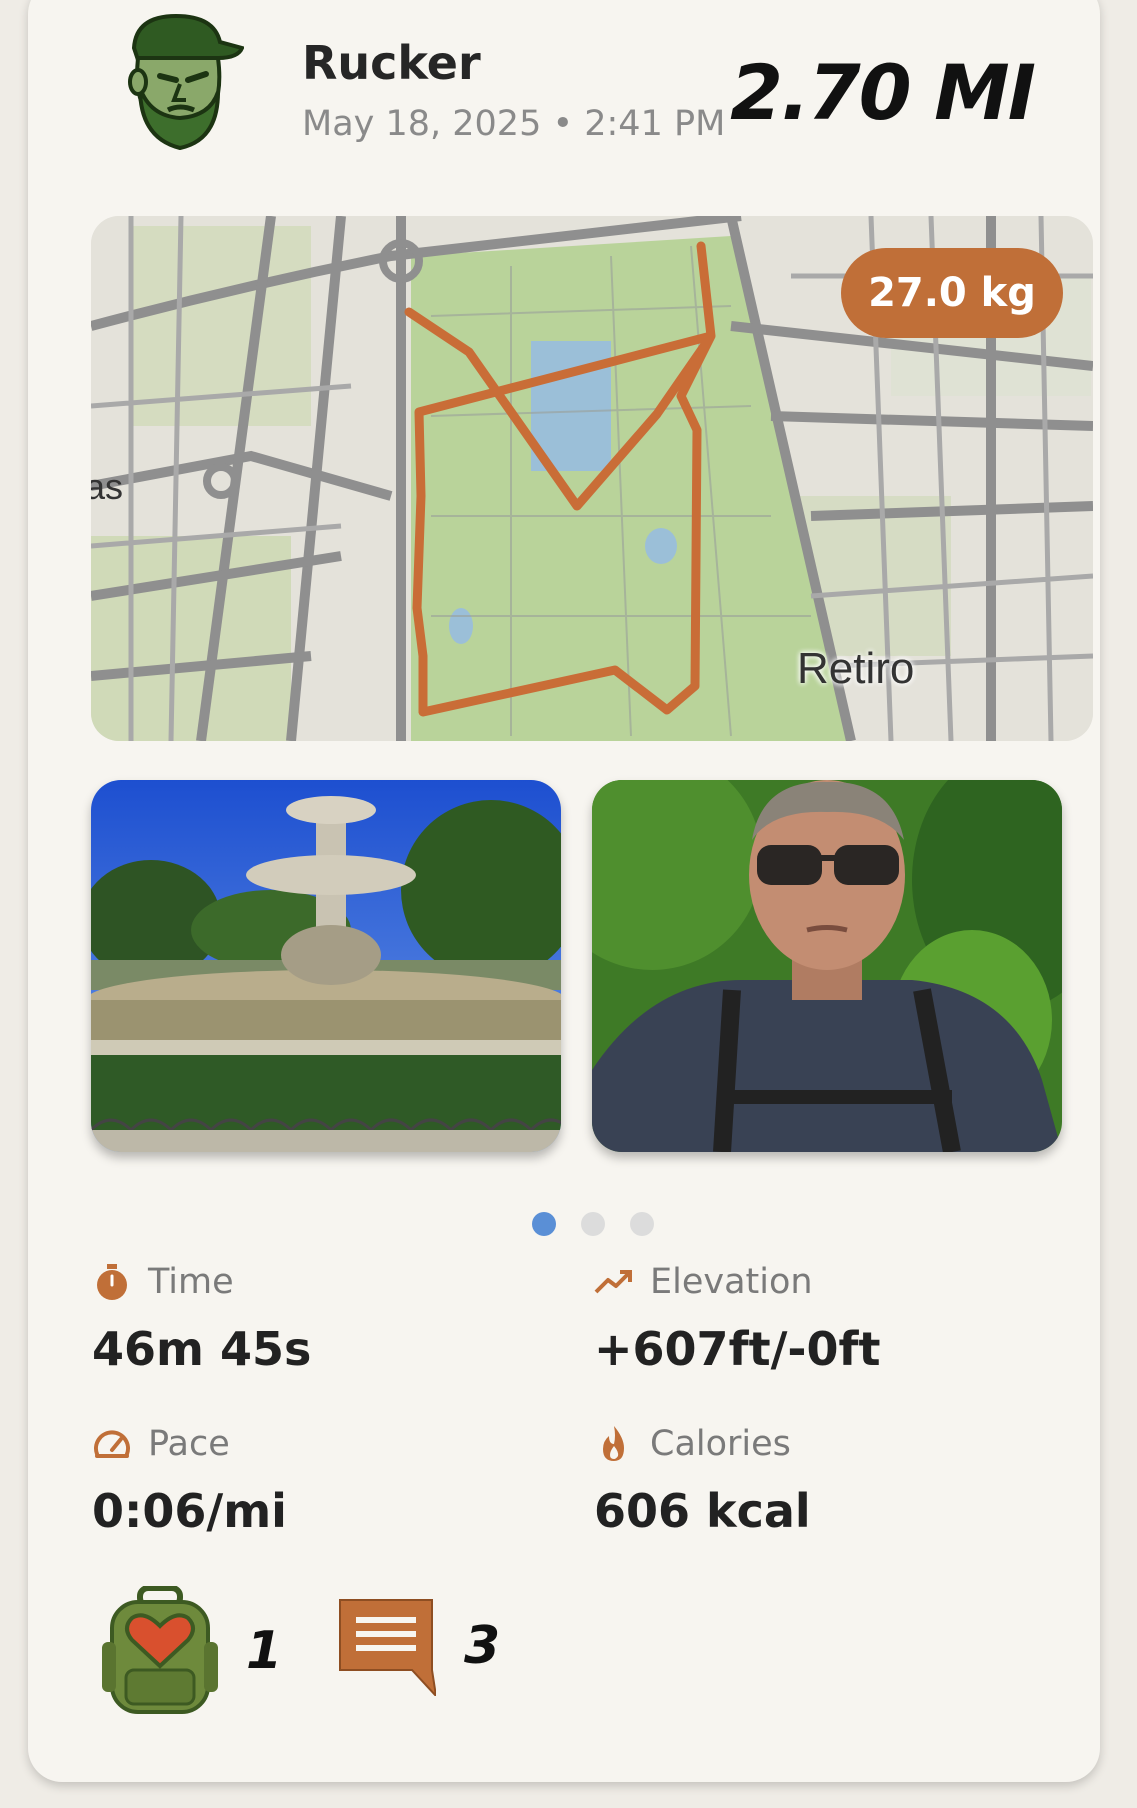 This screenshot has width=1137, height=1808. I want to click on comment-count: 3, so click(482, 1646).